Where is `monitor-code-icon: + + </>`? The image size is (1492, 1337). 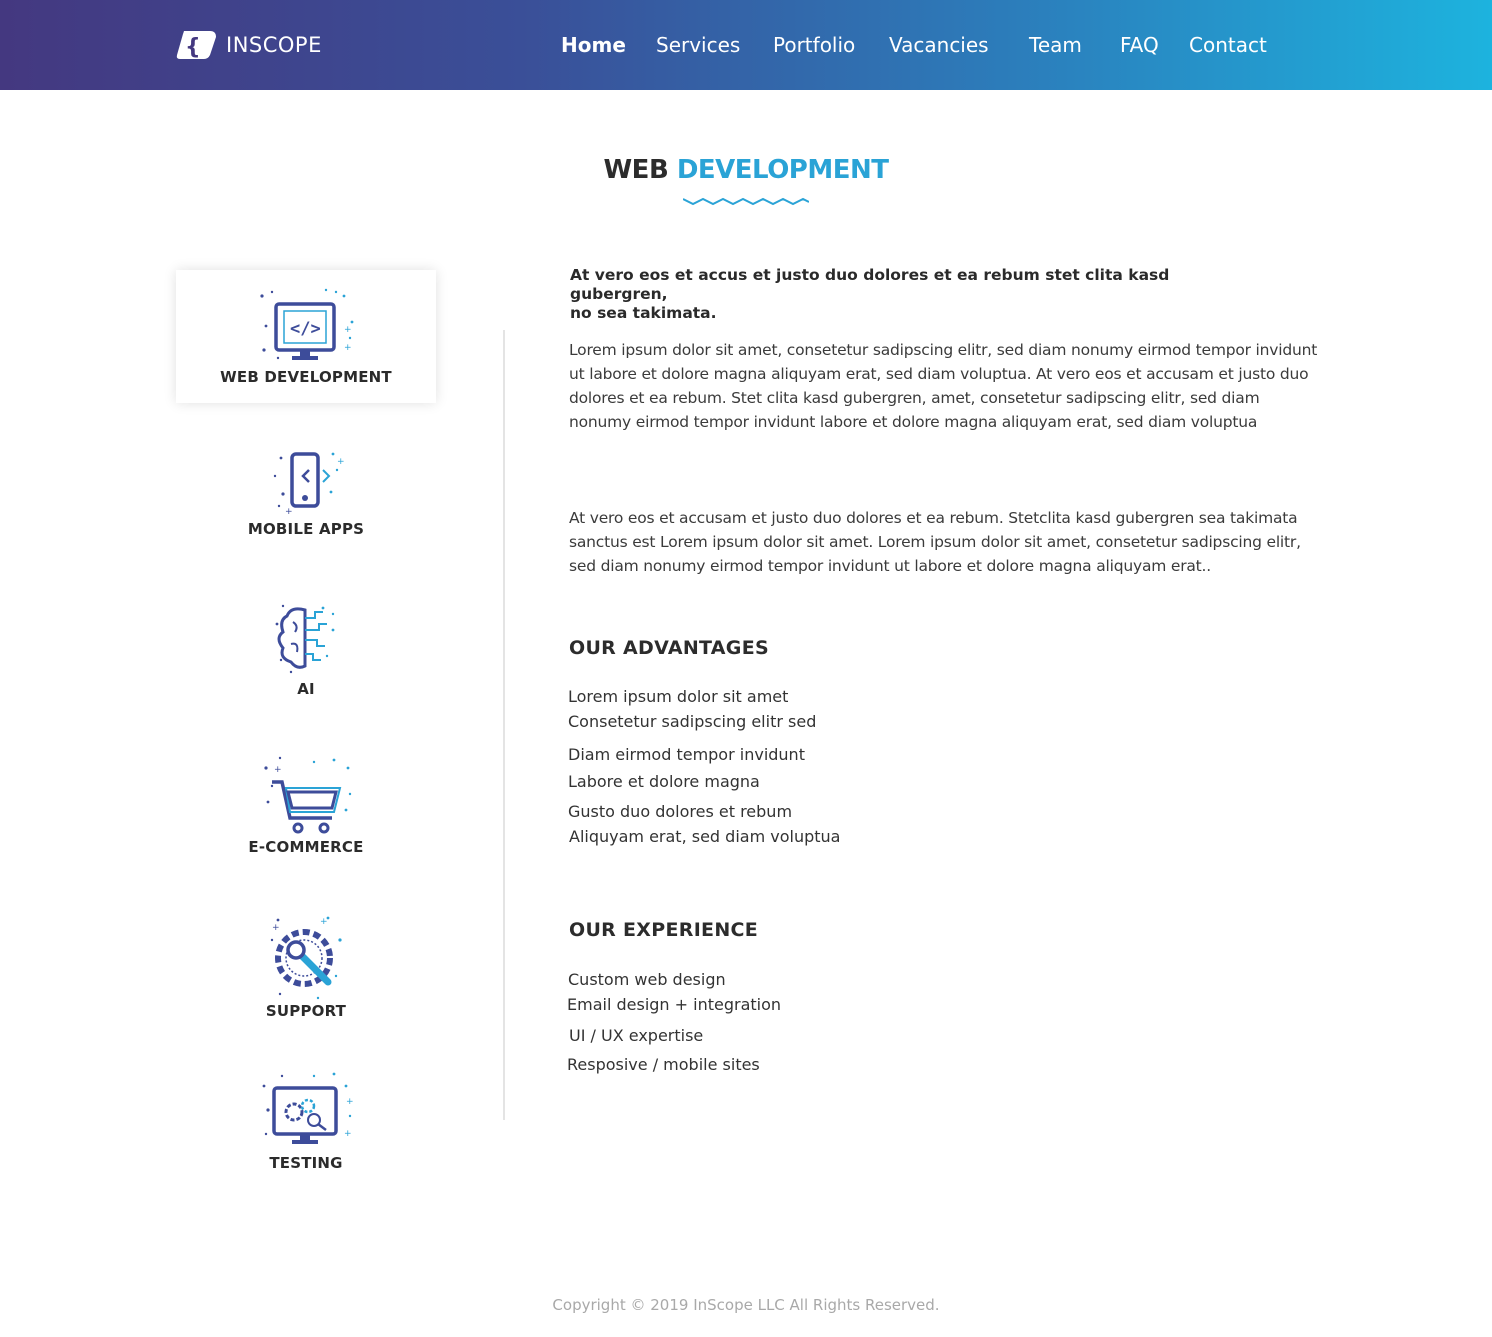
monitor-code-icon: + + </> is located at coordinates (307, 324).